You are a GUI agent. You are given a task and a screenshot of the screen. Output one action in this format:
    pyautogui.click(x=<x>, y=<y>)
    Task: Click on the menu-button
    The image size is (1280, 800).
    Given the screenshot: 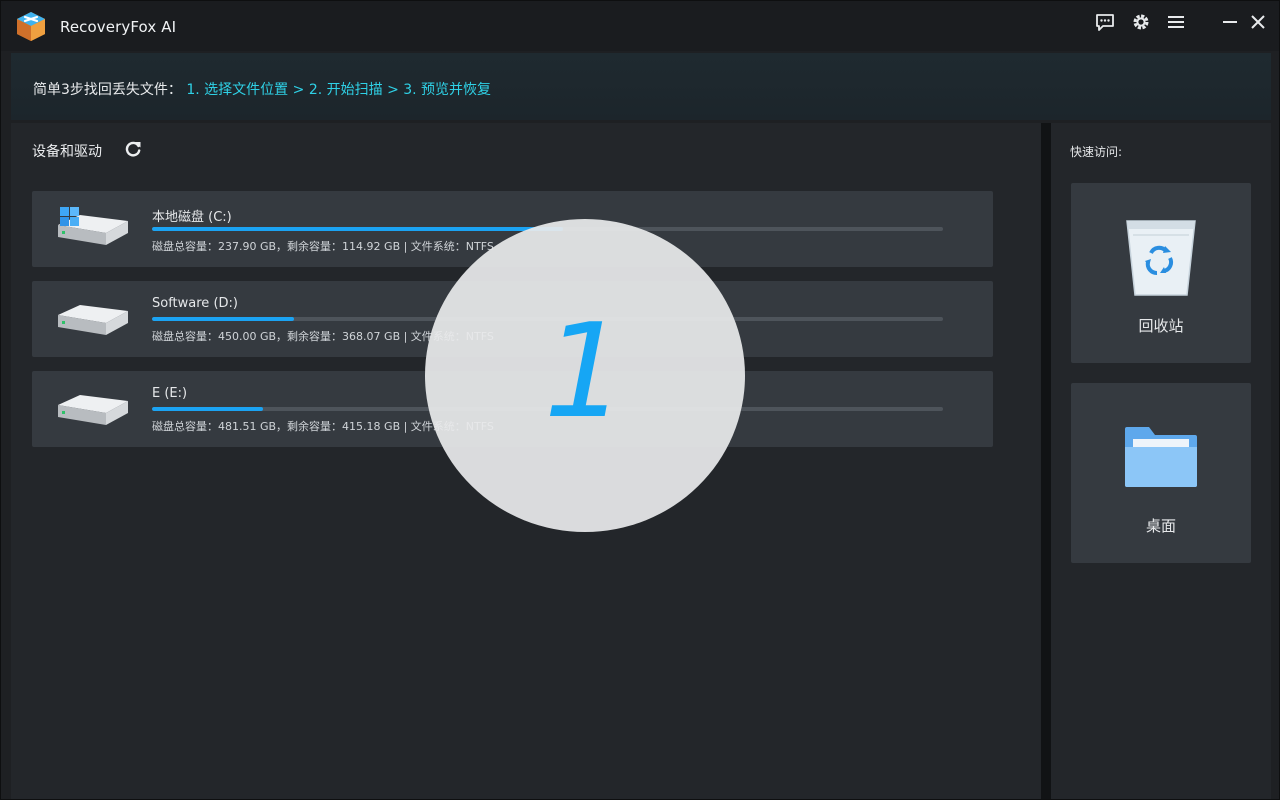 What is the action you would take?
    pyautogui.click(x=1176, y=22)
    